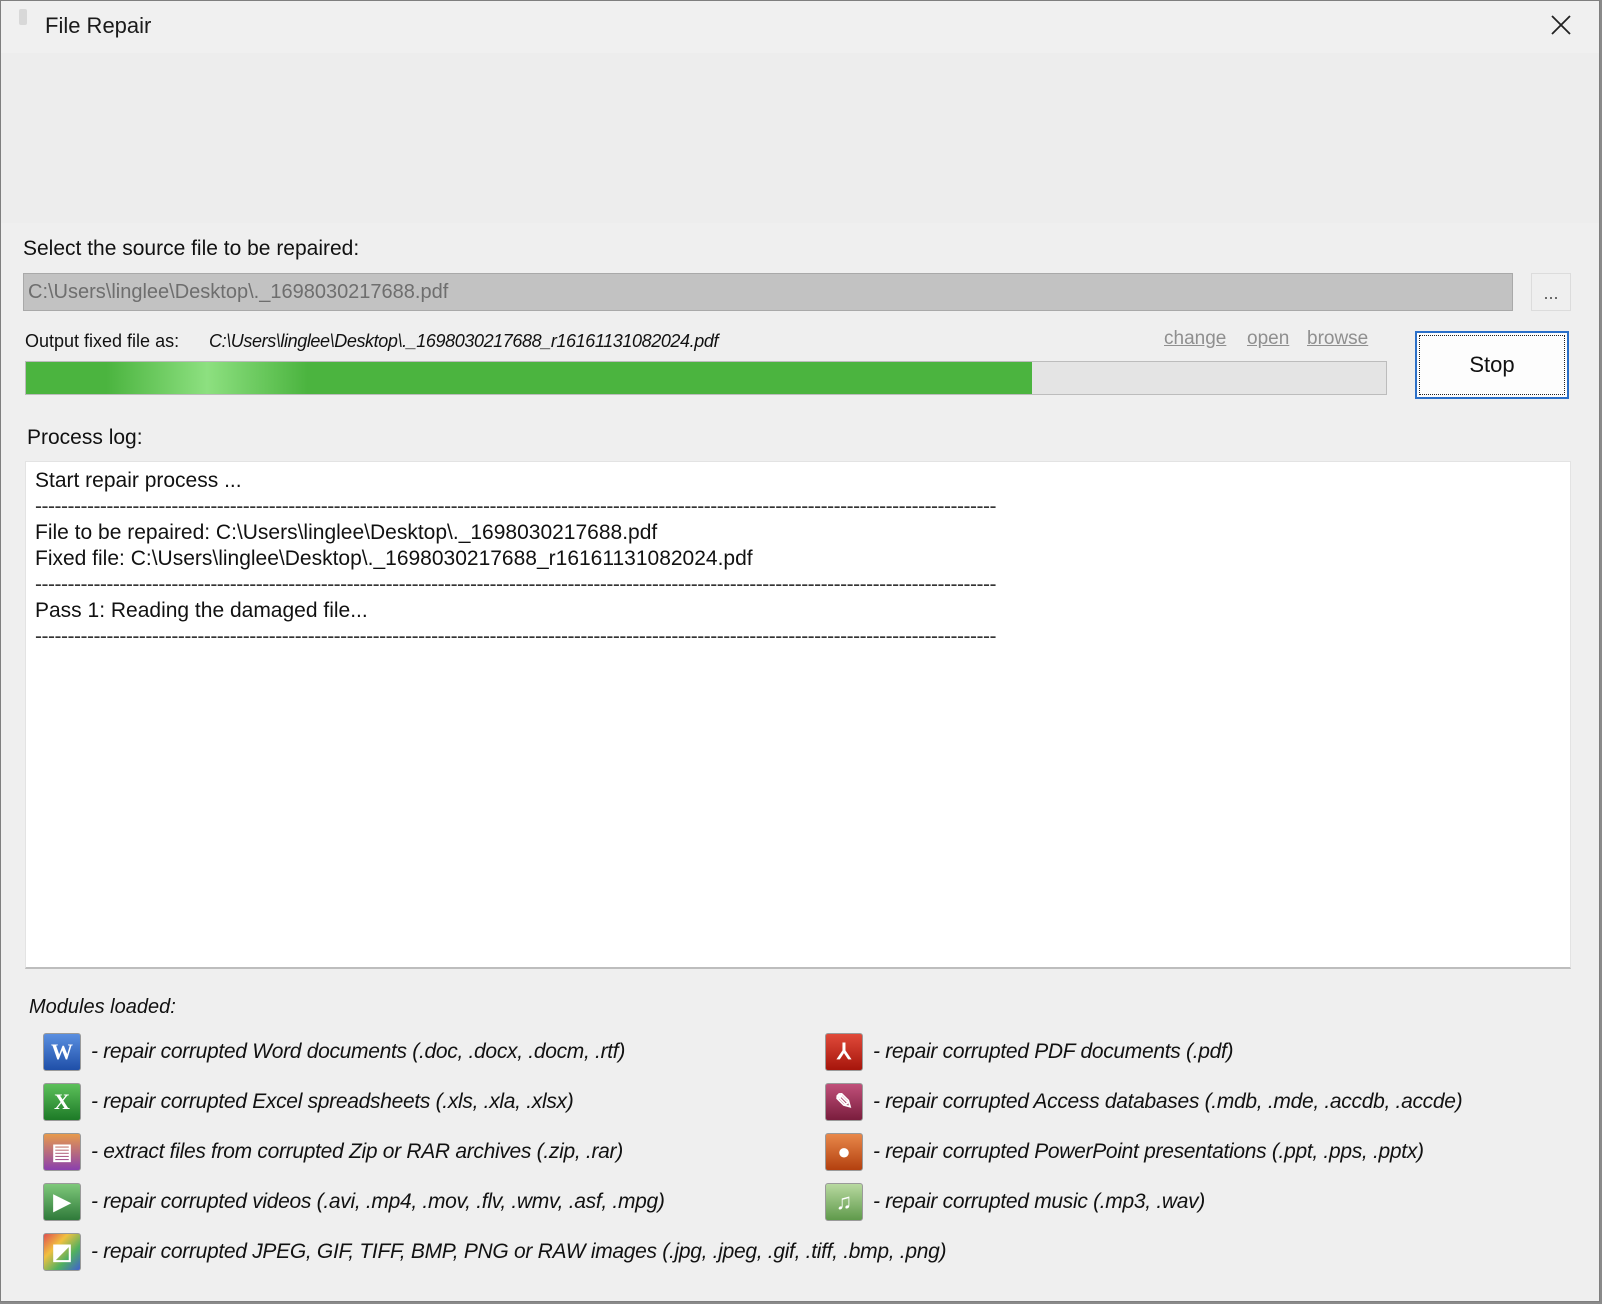 The height and width of the screenshot is (1304, 1602). Describe the element at coordinates (62, 1102) in the screenshot. I see `excel-icon: X` at that location.